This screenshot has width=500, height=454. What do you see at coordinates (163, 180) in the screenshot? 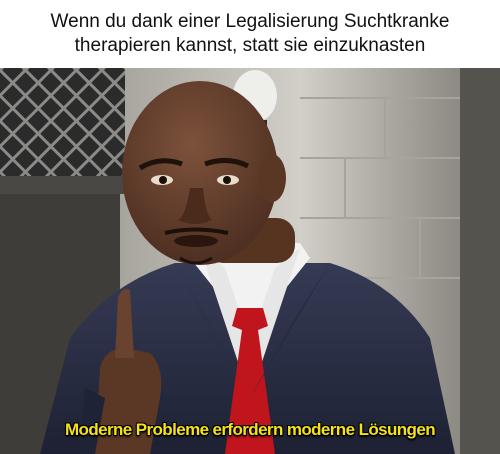
I see `pupil-left` at bounding box center [163, 180].